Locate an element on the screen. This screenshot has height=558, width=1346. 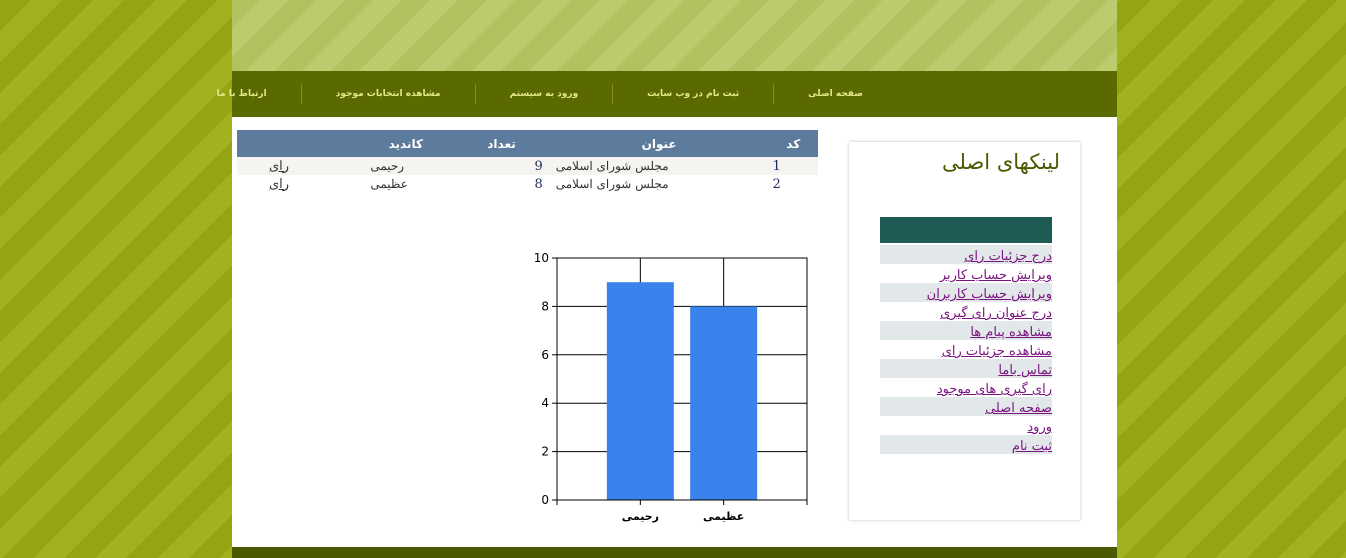
link-login: ورود is located at coordinates (1039, 427).